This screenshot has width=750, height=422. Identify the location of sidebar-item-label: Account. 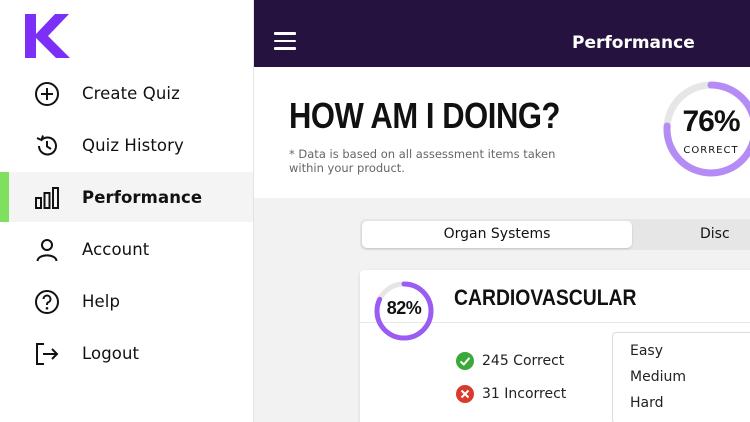
(116, 249).